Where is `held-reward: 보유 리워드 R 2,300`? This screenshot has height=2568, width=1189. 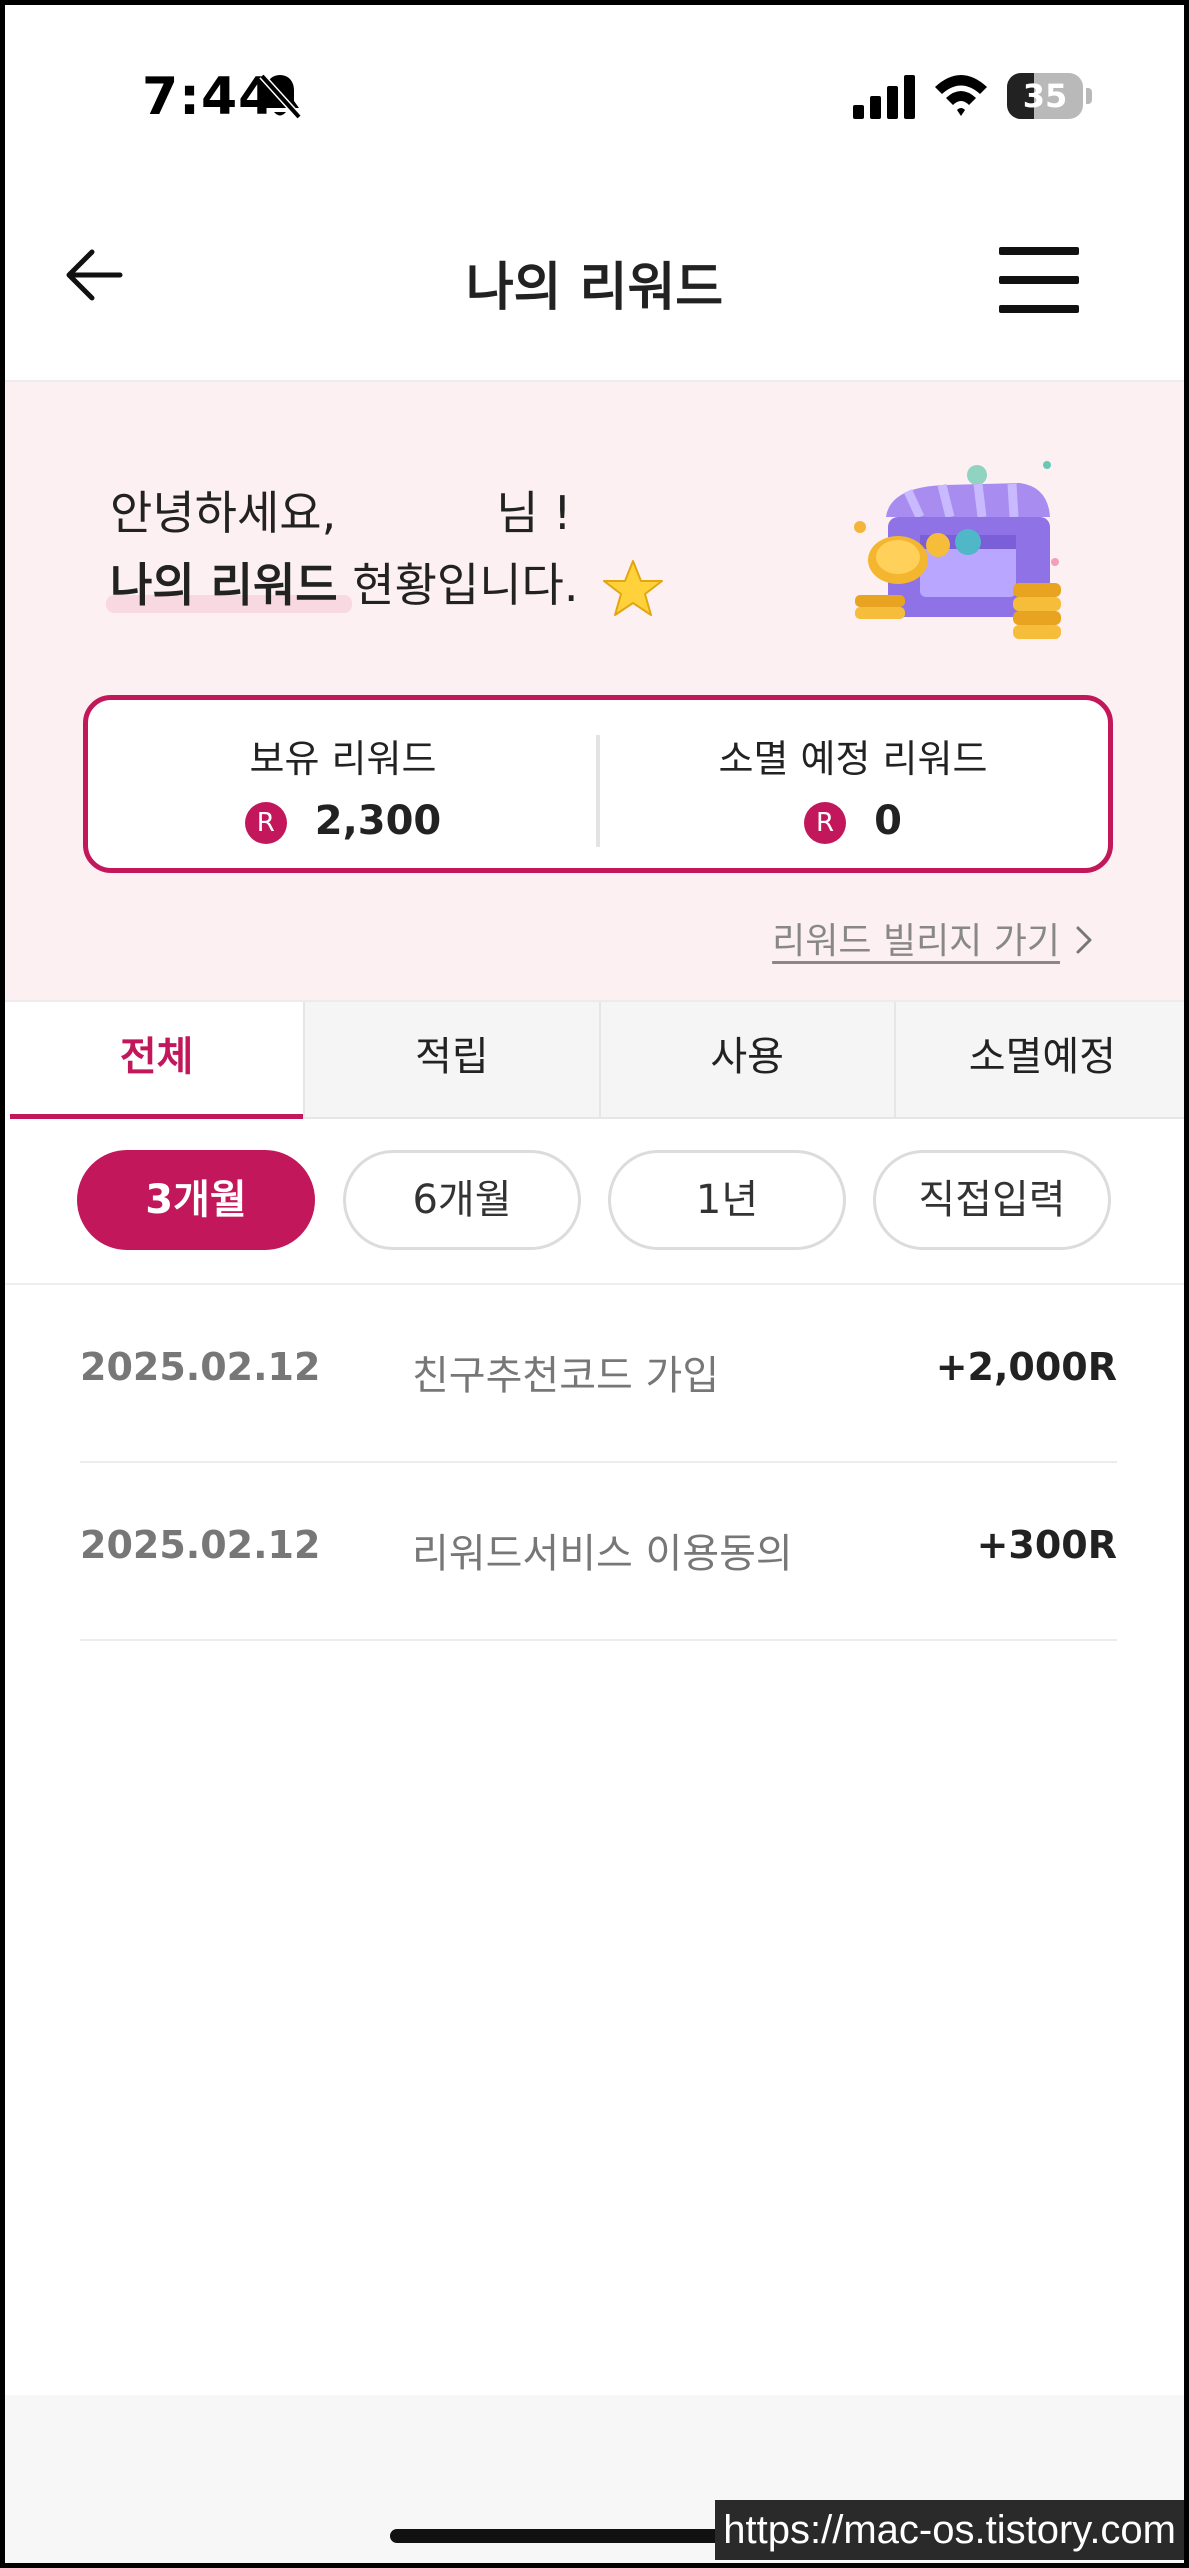
held-reward: 보유 리워드 R 2,300 is located at coordinates (343, 784).